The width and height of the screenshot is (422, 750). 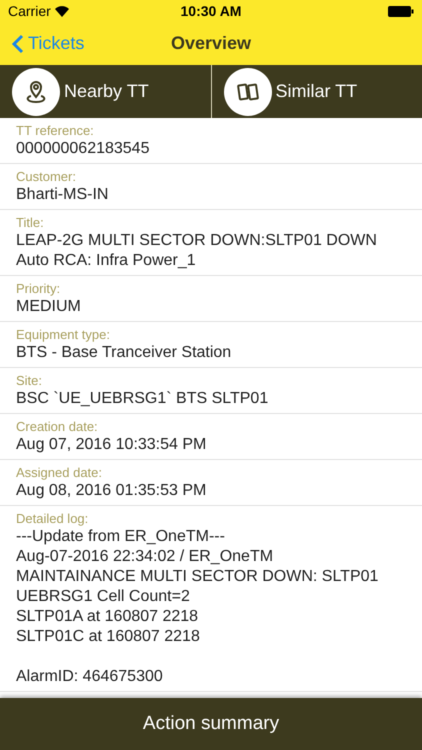 I want to click on field-label: Title:, so click(x=30, y=222).